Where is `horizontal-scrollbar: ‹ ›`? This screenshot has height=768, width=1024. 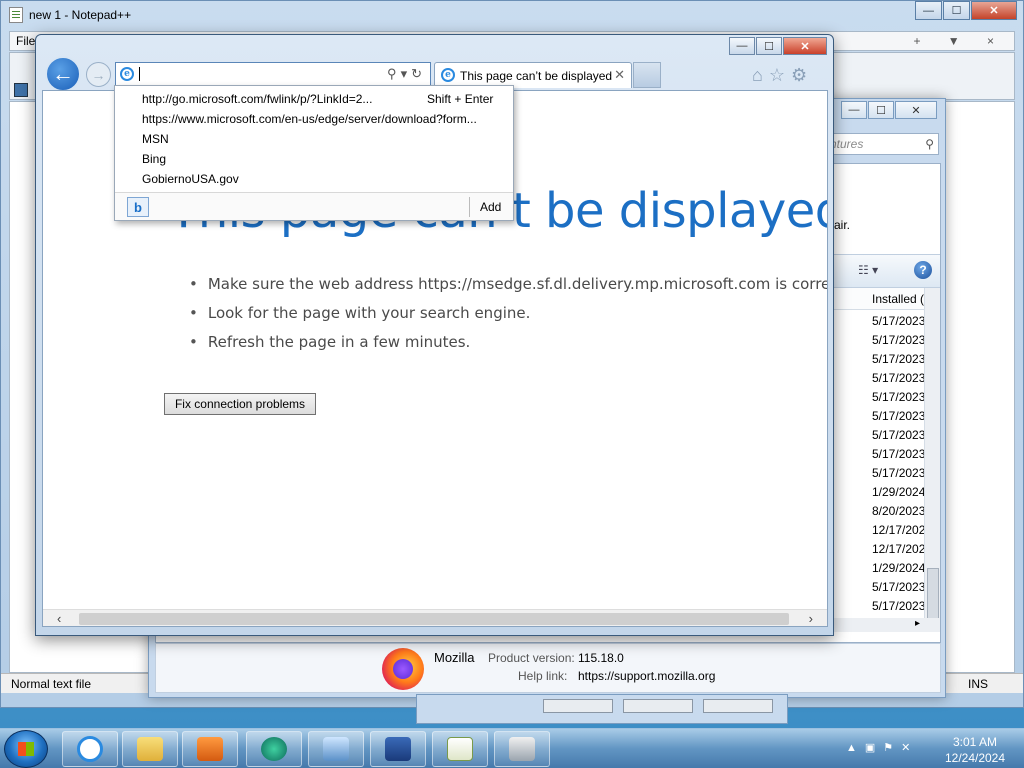 horizontal-scrollbar: ‹ › is located at coordinates (435, 617).